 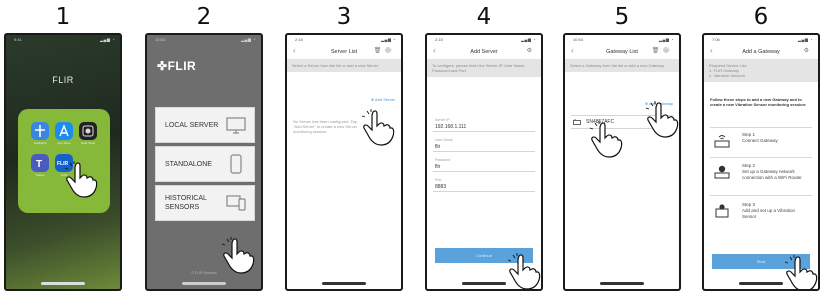 What do you see at coordinates (186, 203) in the screenshot?
I see `menu-label: HISTORICAL SENSORS` at bounding box center [186, 203].